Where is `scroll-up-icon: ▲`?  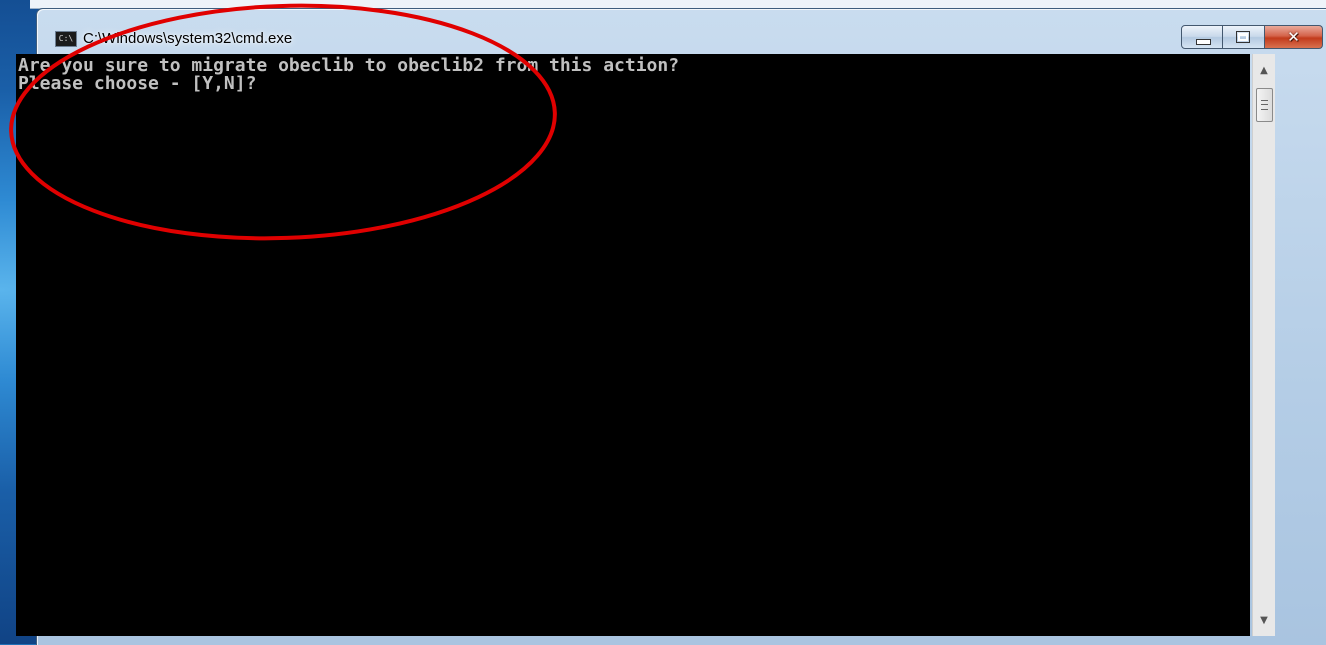 scroll-up-icon: ▲ is located at coordinates (1264, 71).